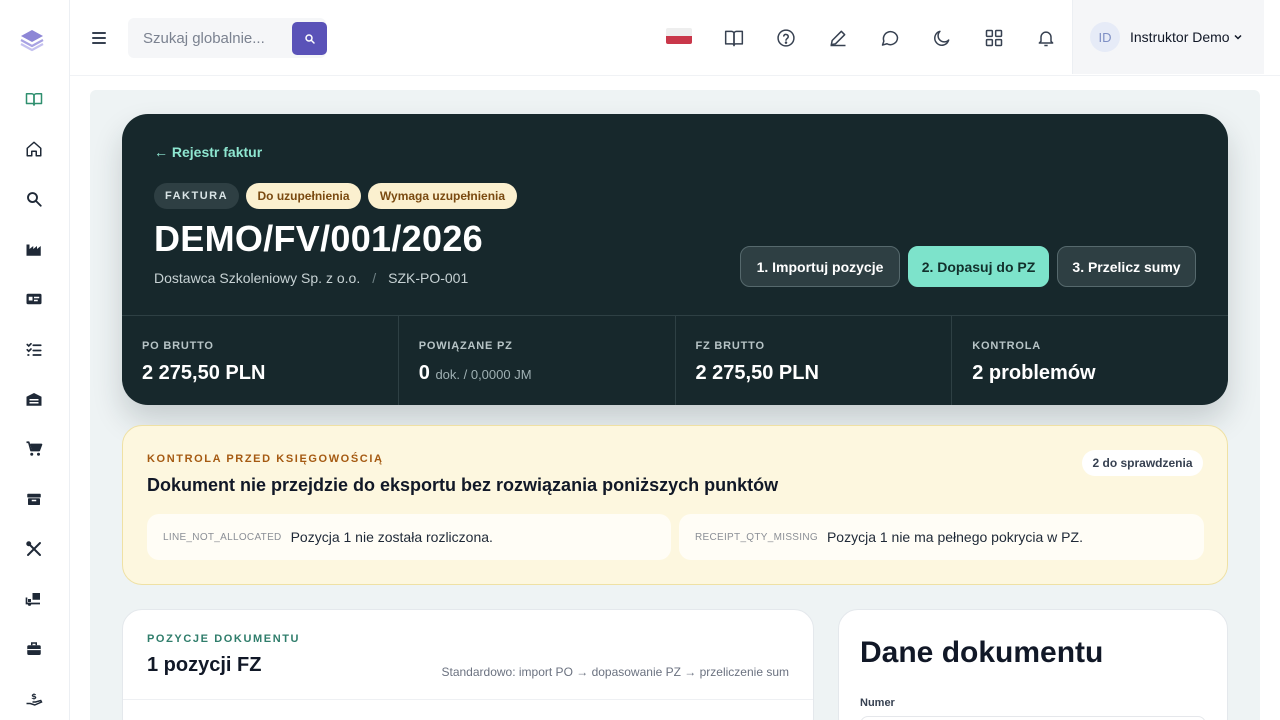  What do you see at coordinates (982, 652) in the screenshot?
I see `data-card-title: Dane dokumentu` at bounding box center [982, 652].